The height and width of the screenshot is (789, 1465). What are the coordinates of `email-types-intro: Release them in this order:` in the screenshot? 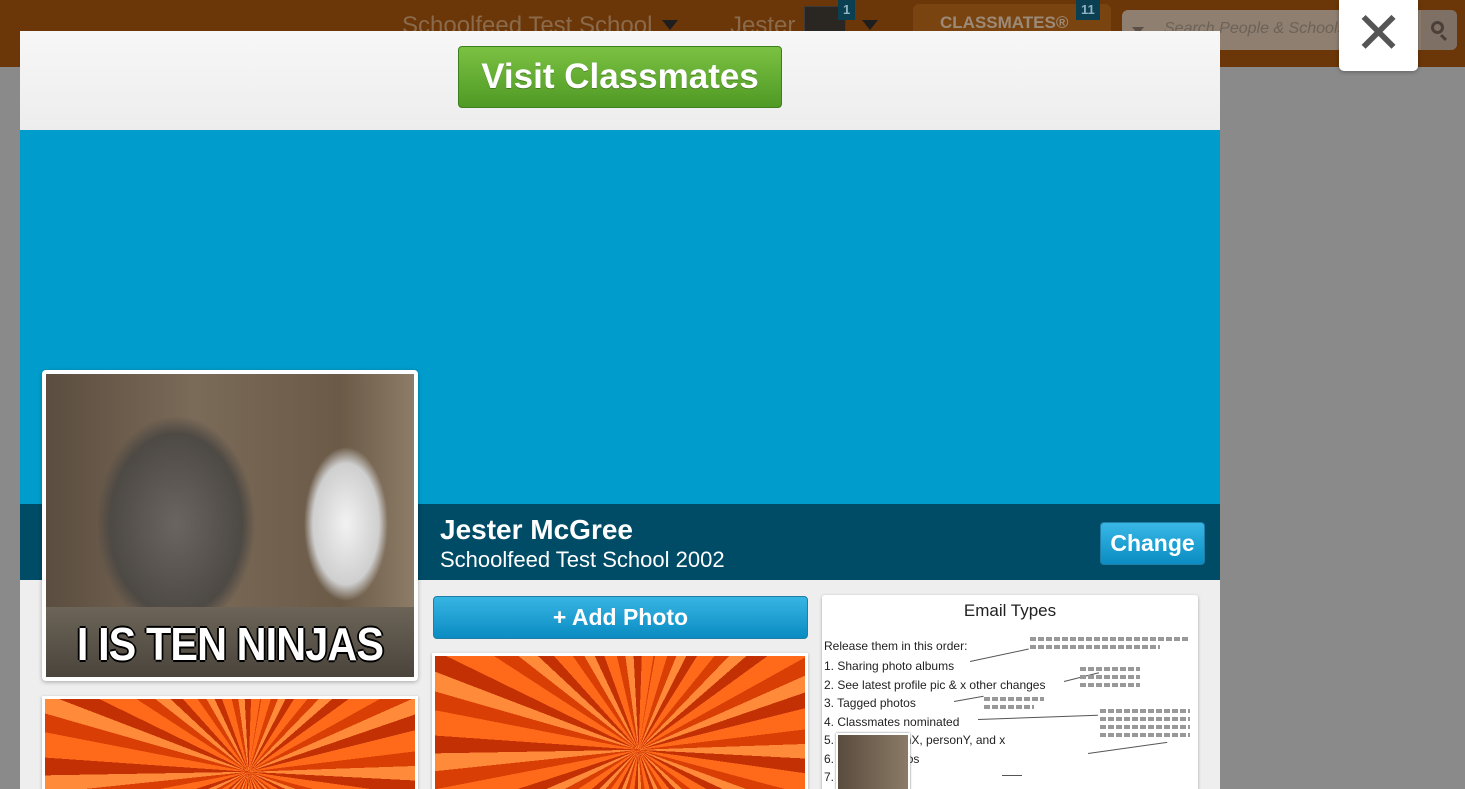 It's located at (896, 646).